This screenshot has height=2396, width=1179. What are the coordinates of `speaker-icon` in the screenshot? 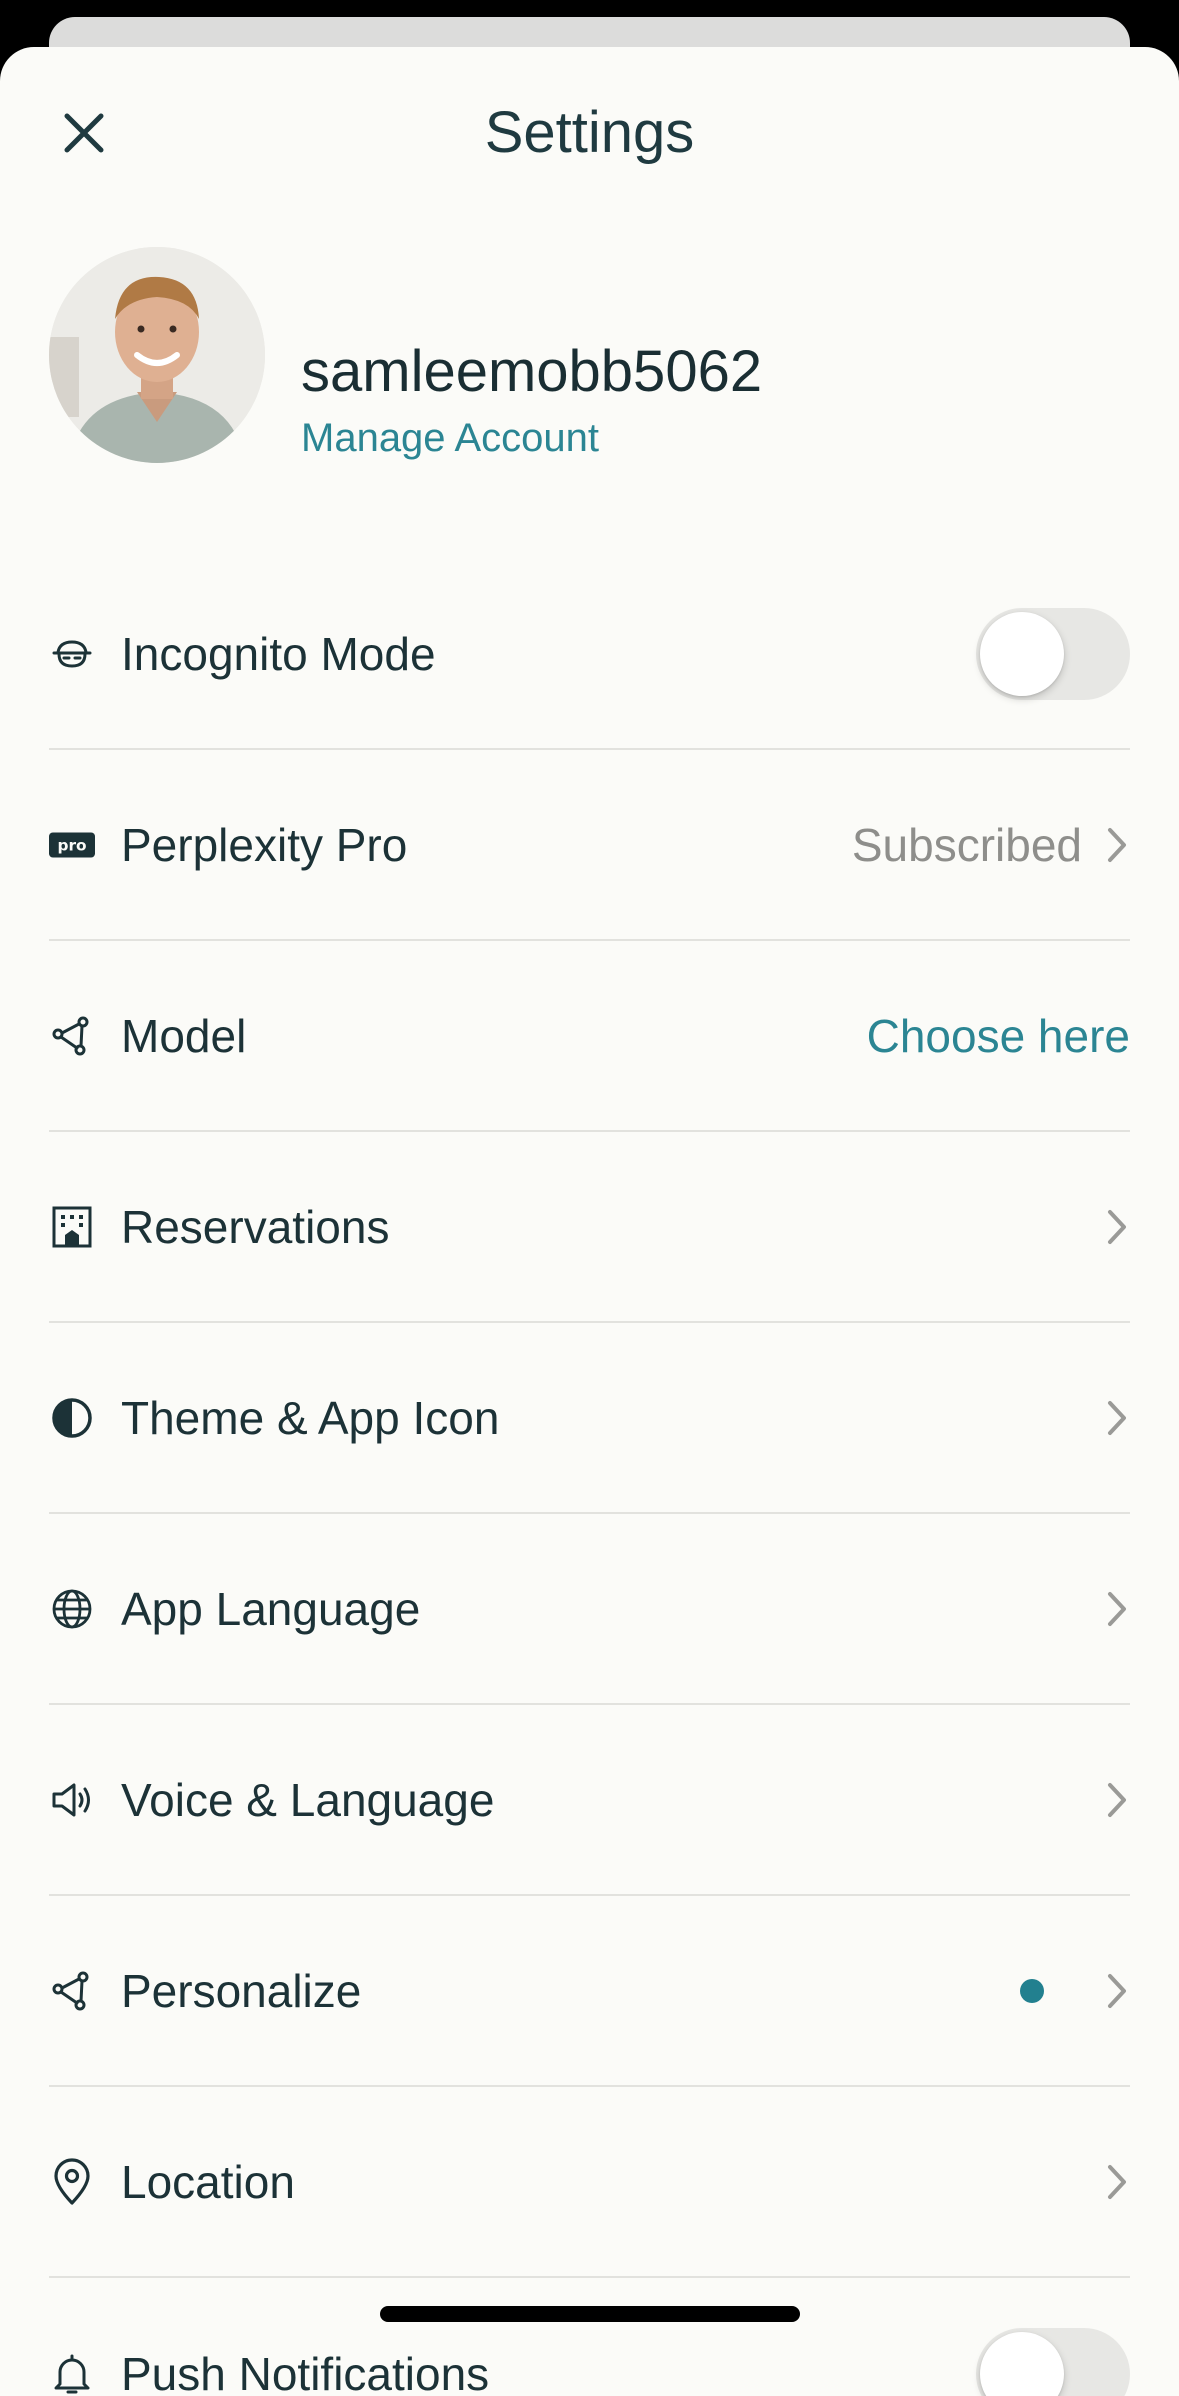 It's located at (72, 1800).